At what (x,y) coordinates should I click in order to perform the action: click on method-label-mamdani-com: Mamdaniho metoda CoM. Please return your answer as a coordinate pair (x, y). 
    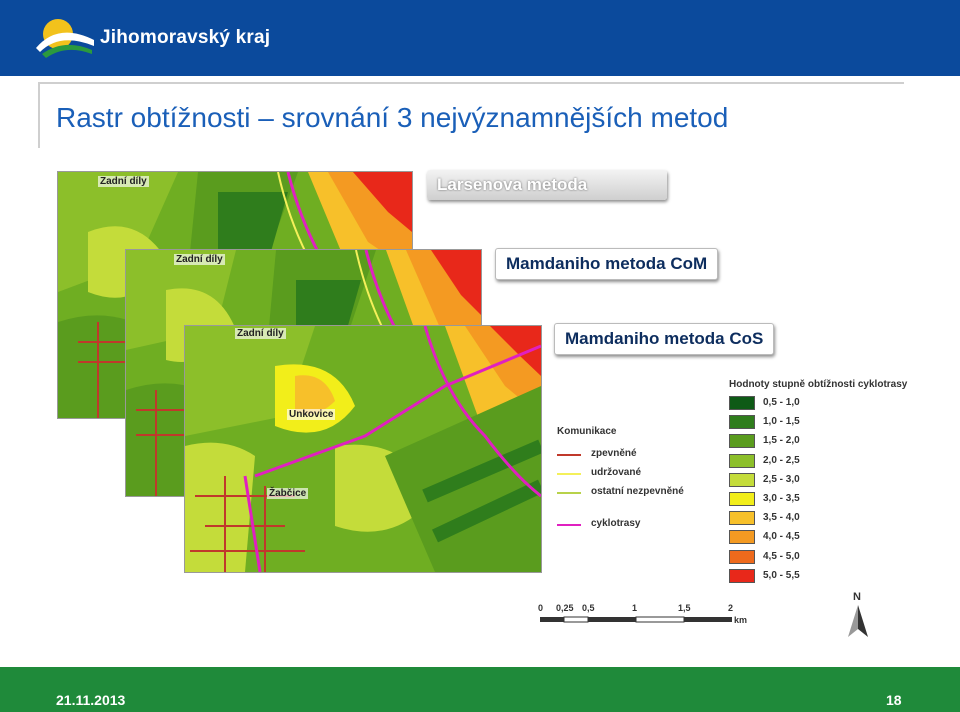
    Looking at the image, I should click on (607, 264).